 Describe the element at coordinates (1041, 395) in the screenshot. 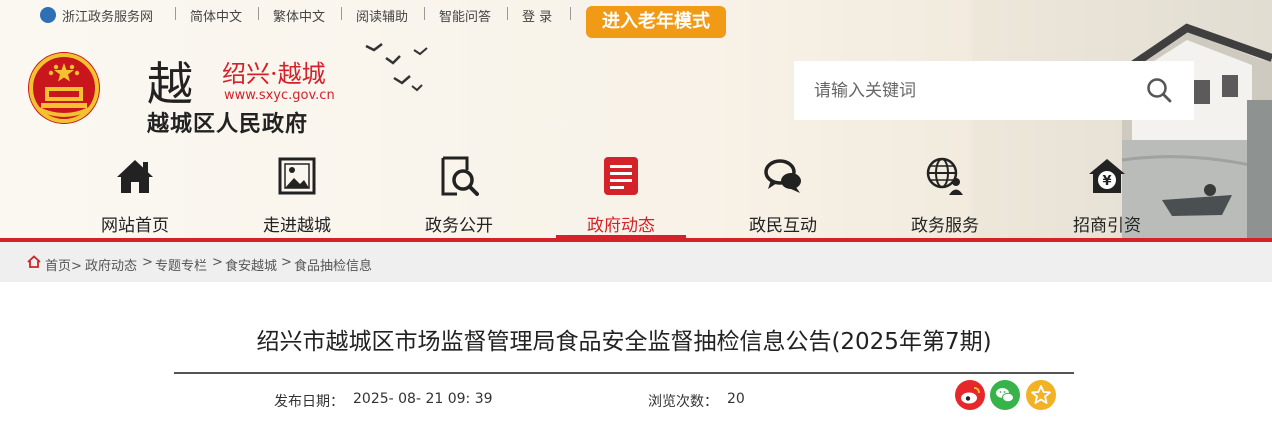

I see `favorite-icon` at that location.